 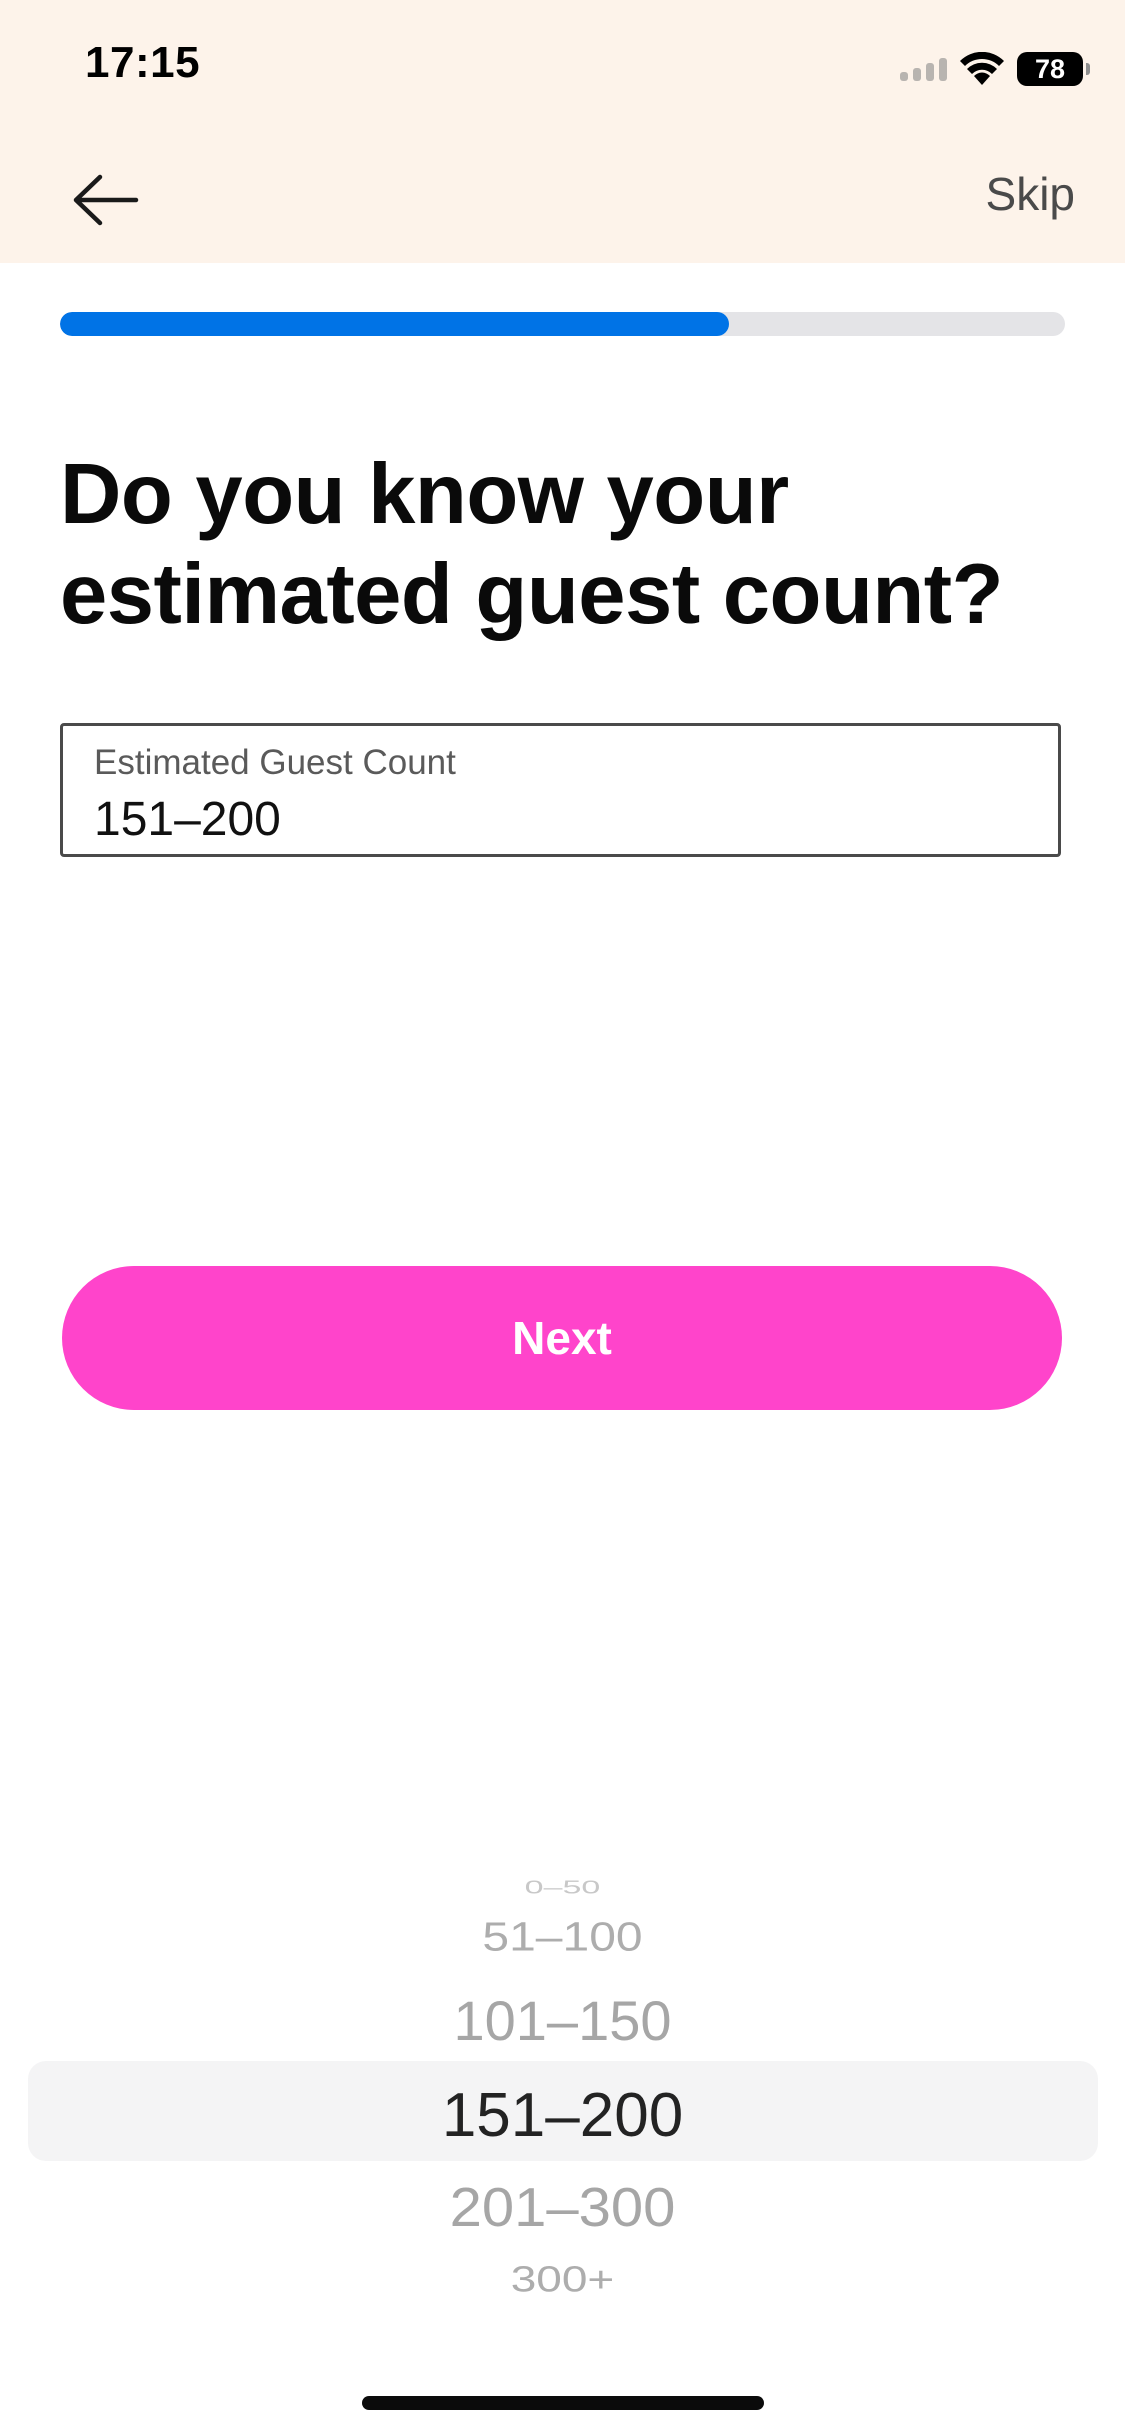 I want to click on battery-level: 78, so click(x=1050, y=68).